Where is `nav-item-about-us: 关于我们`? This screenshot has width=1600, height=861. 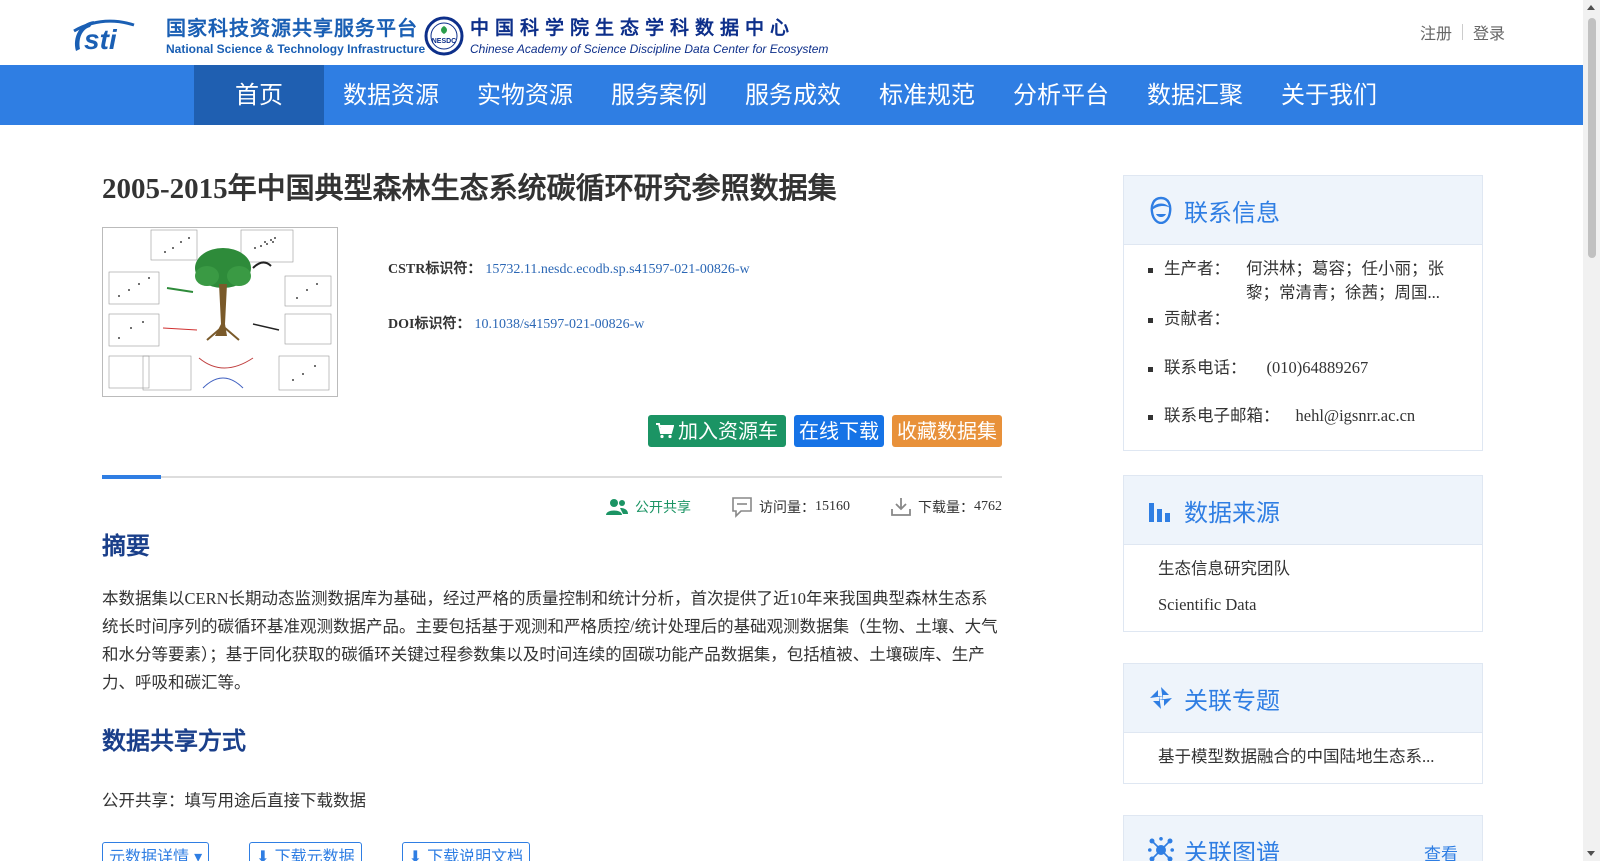
nav-item-about-us: 关于我们 is located at coordinates (1329, 95).